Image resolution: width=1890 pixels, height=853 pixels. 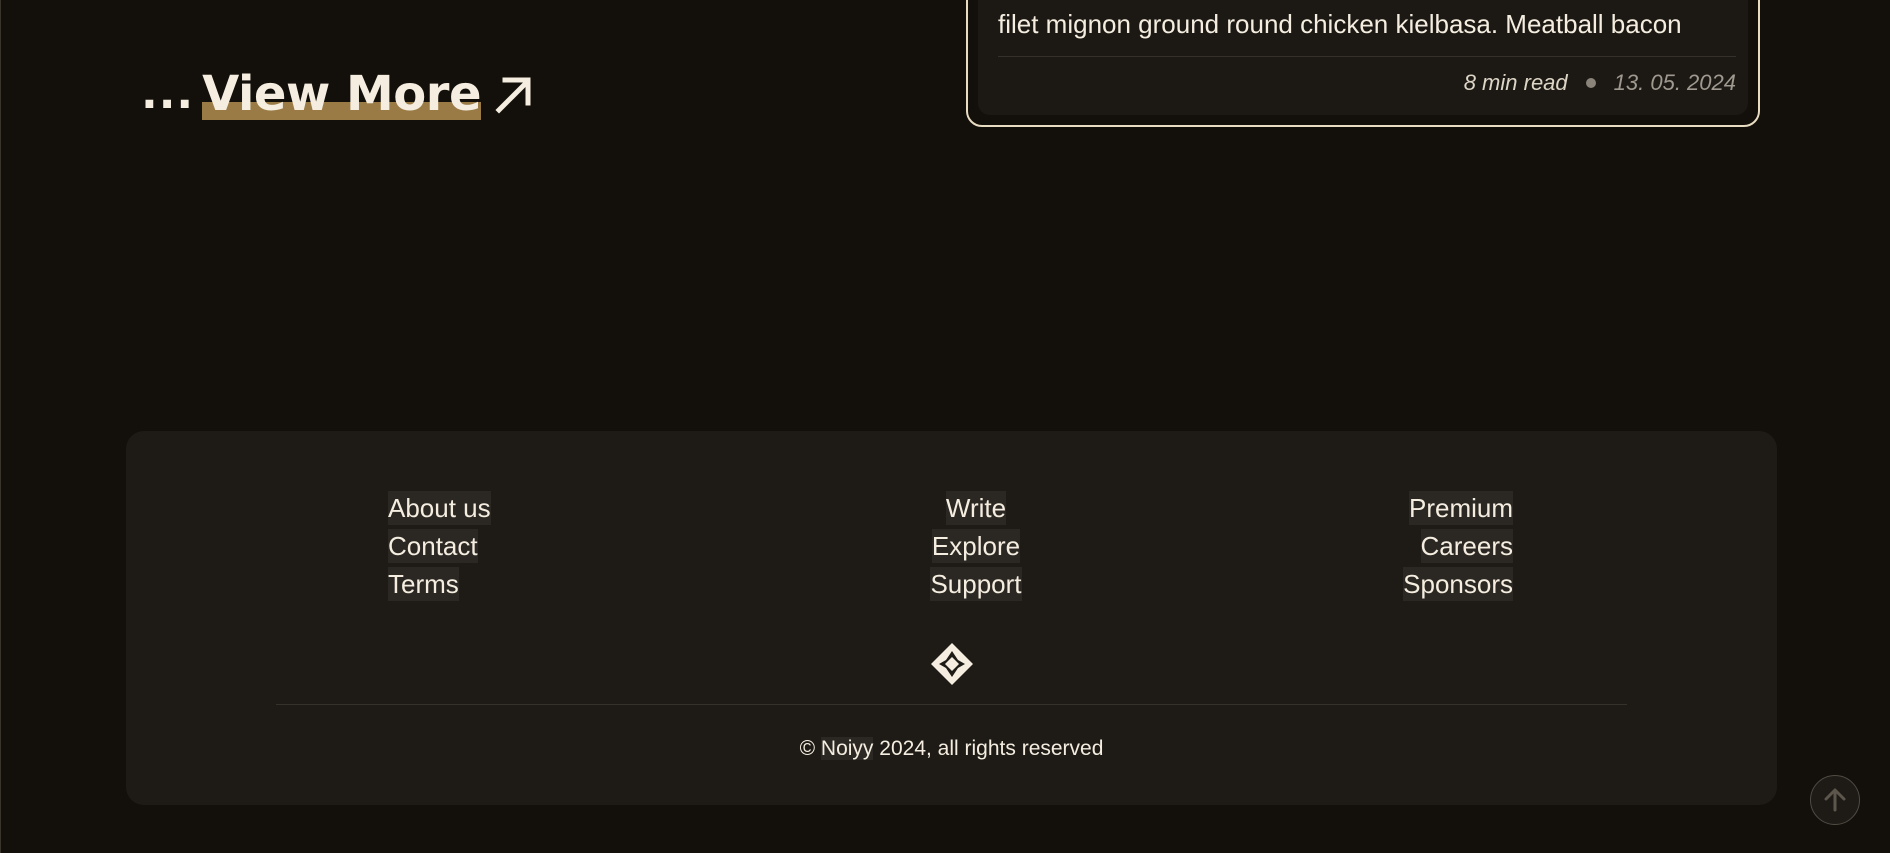 I want to click on scroll-to-top-button, so click(x=1835, y=800).